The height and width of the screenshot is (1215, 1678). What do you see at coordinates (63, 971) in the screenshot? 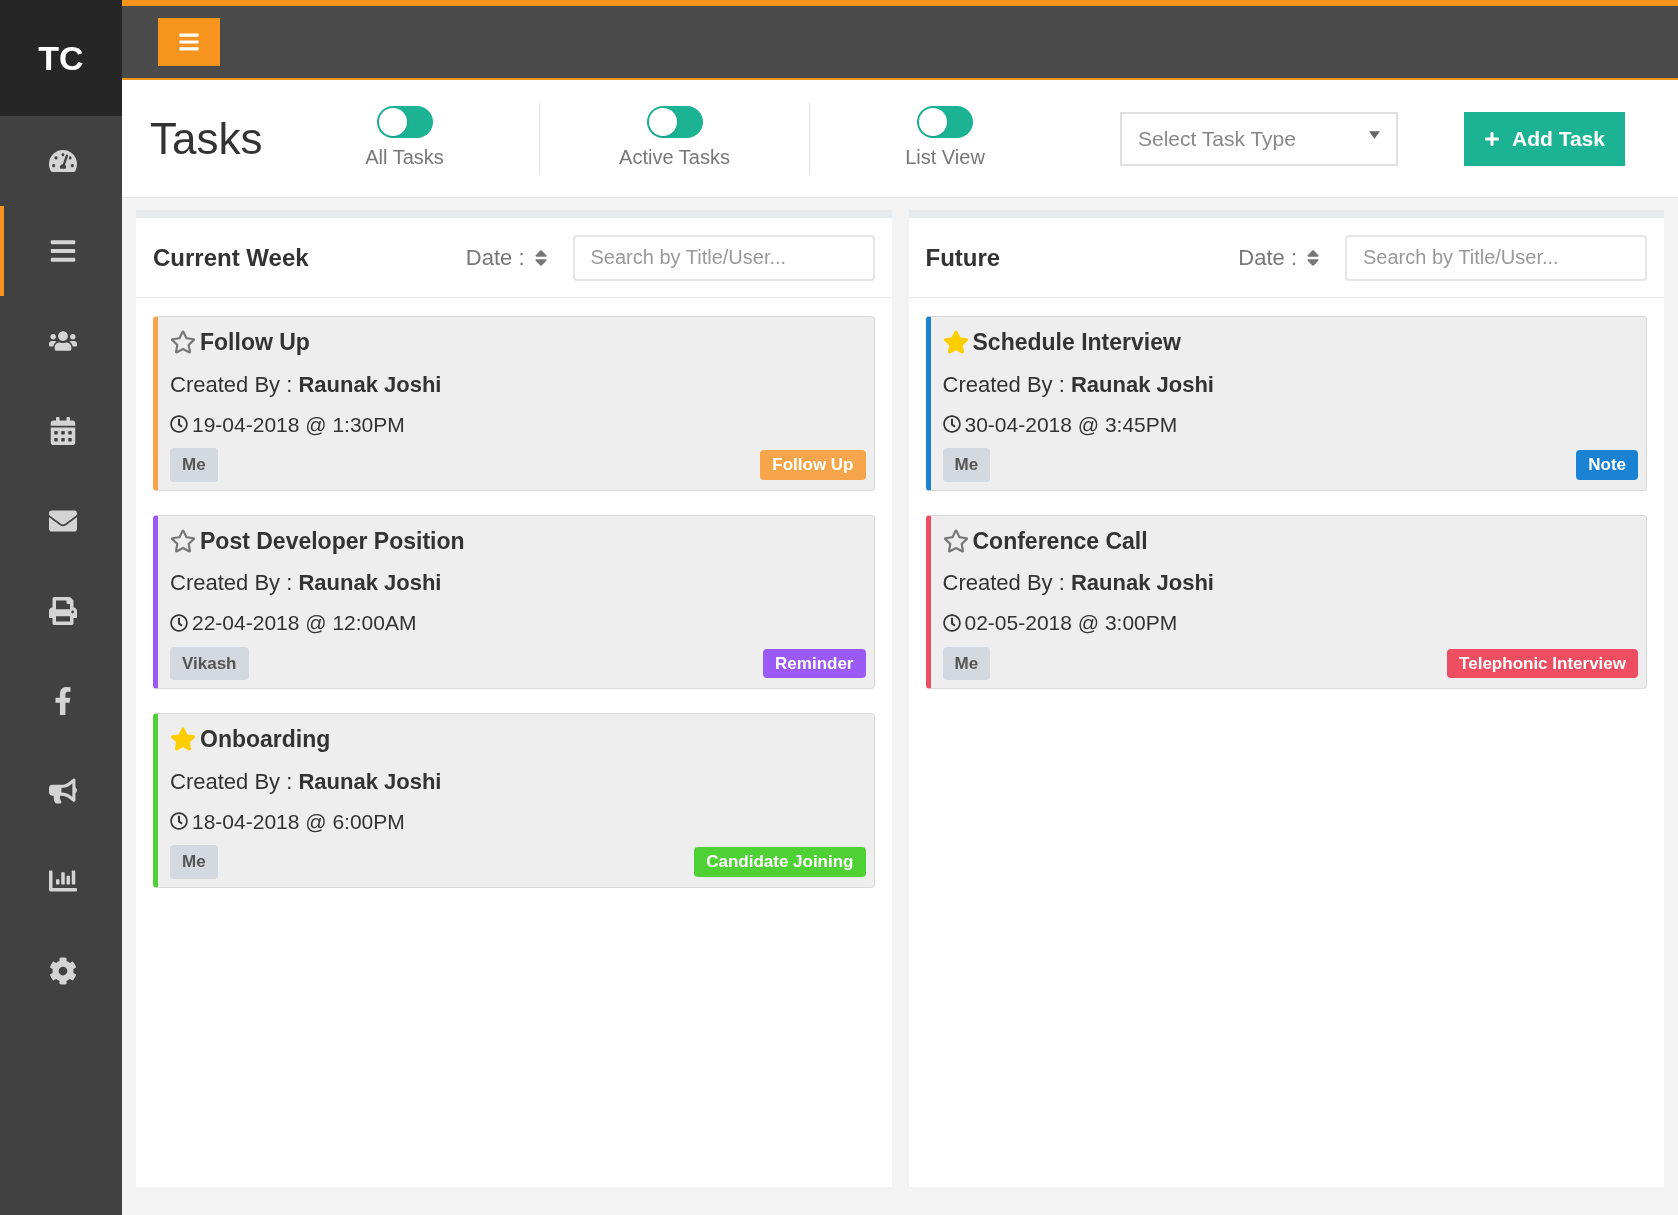
I see `settings-icon` at bounding box center [63, 971].